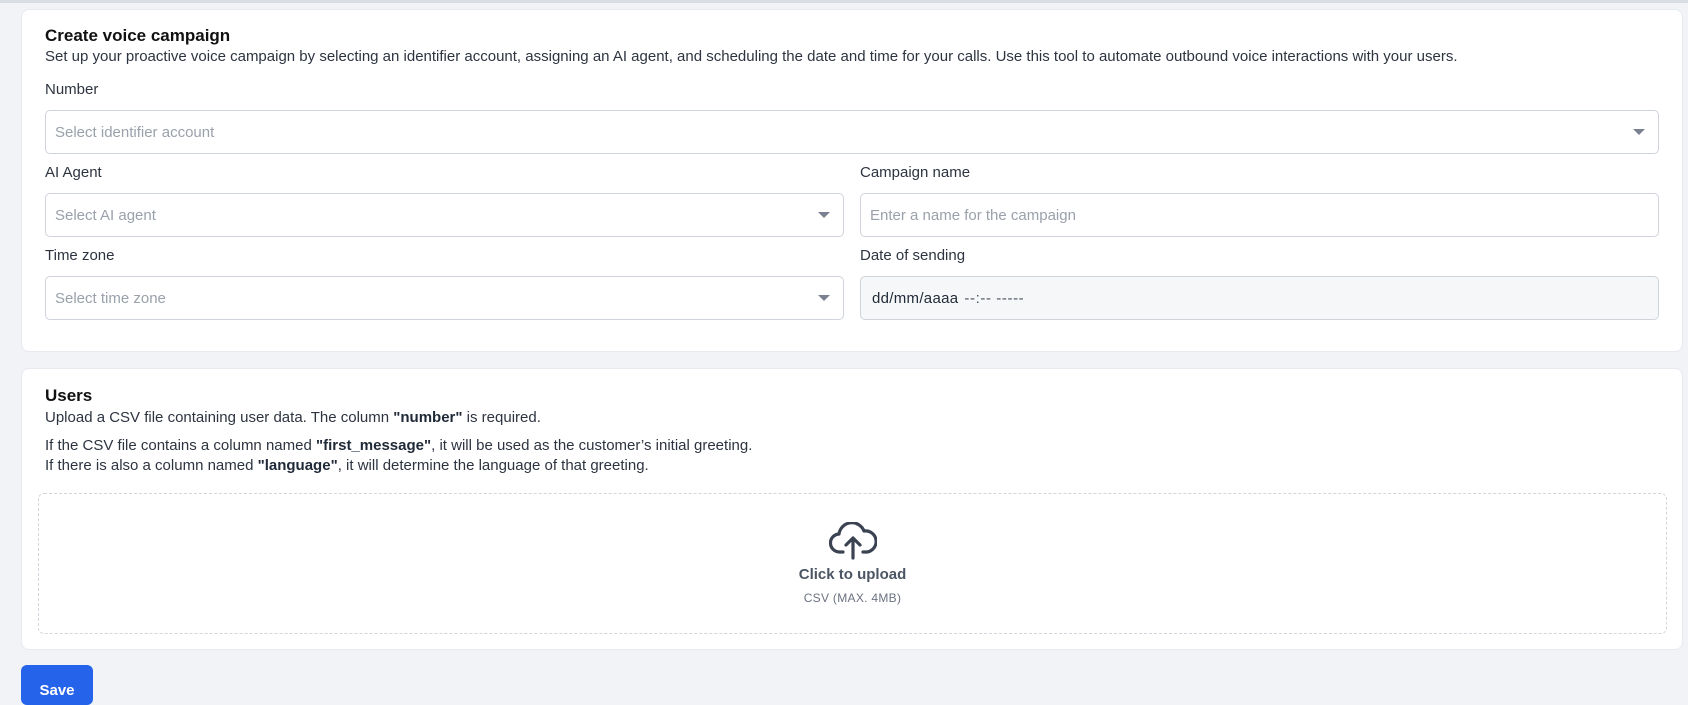  Describe the element at coordinates (844, 1) in the screenshot. I see `top-divider` at that location.